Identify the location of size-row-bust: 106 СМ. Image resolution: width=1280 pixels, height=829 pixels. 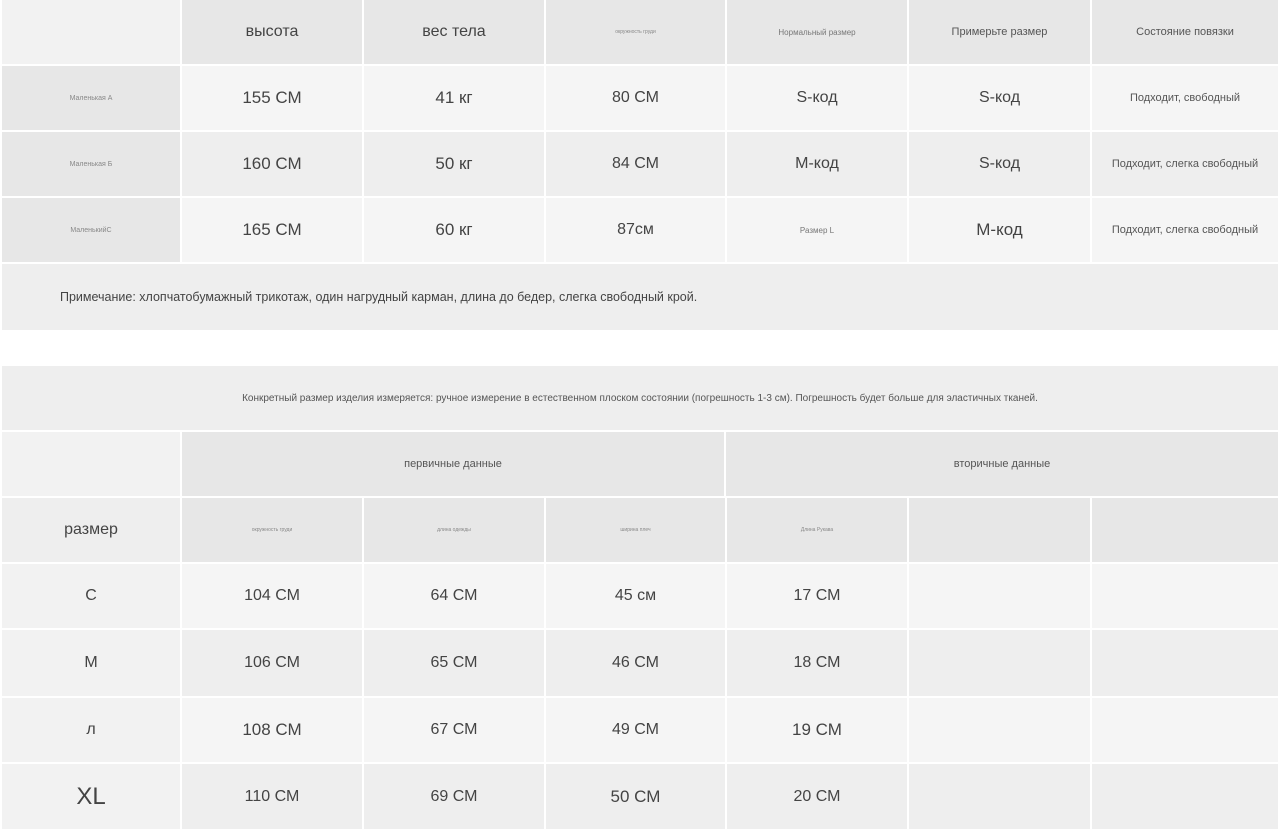
(273, 663).